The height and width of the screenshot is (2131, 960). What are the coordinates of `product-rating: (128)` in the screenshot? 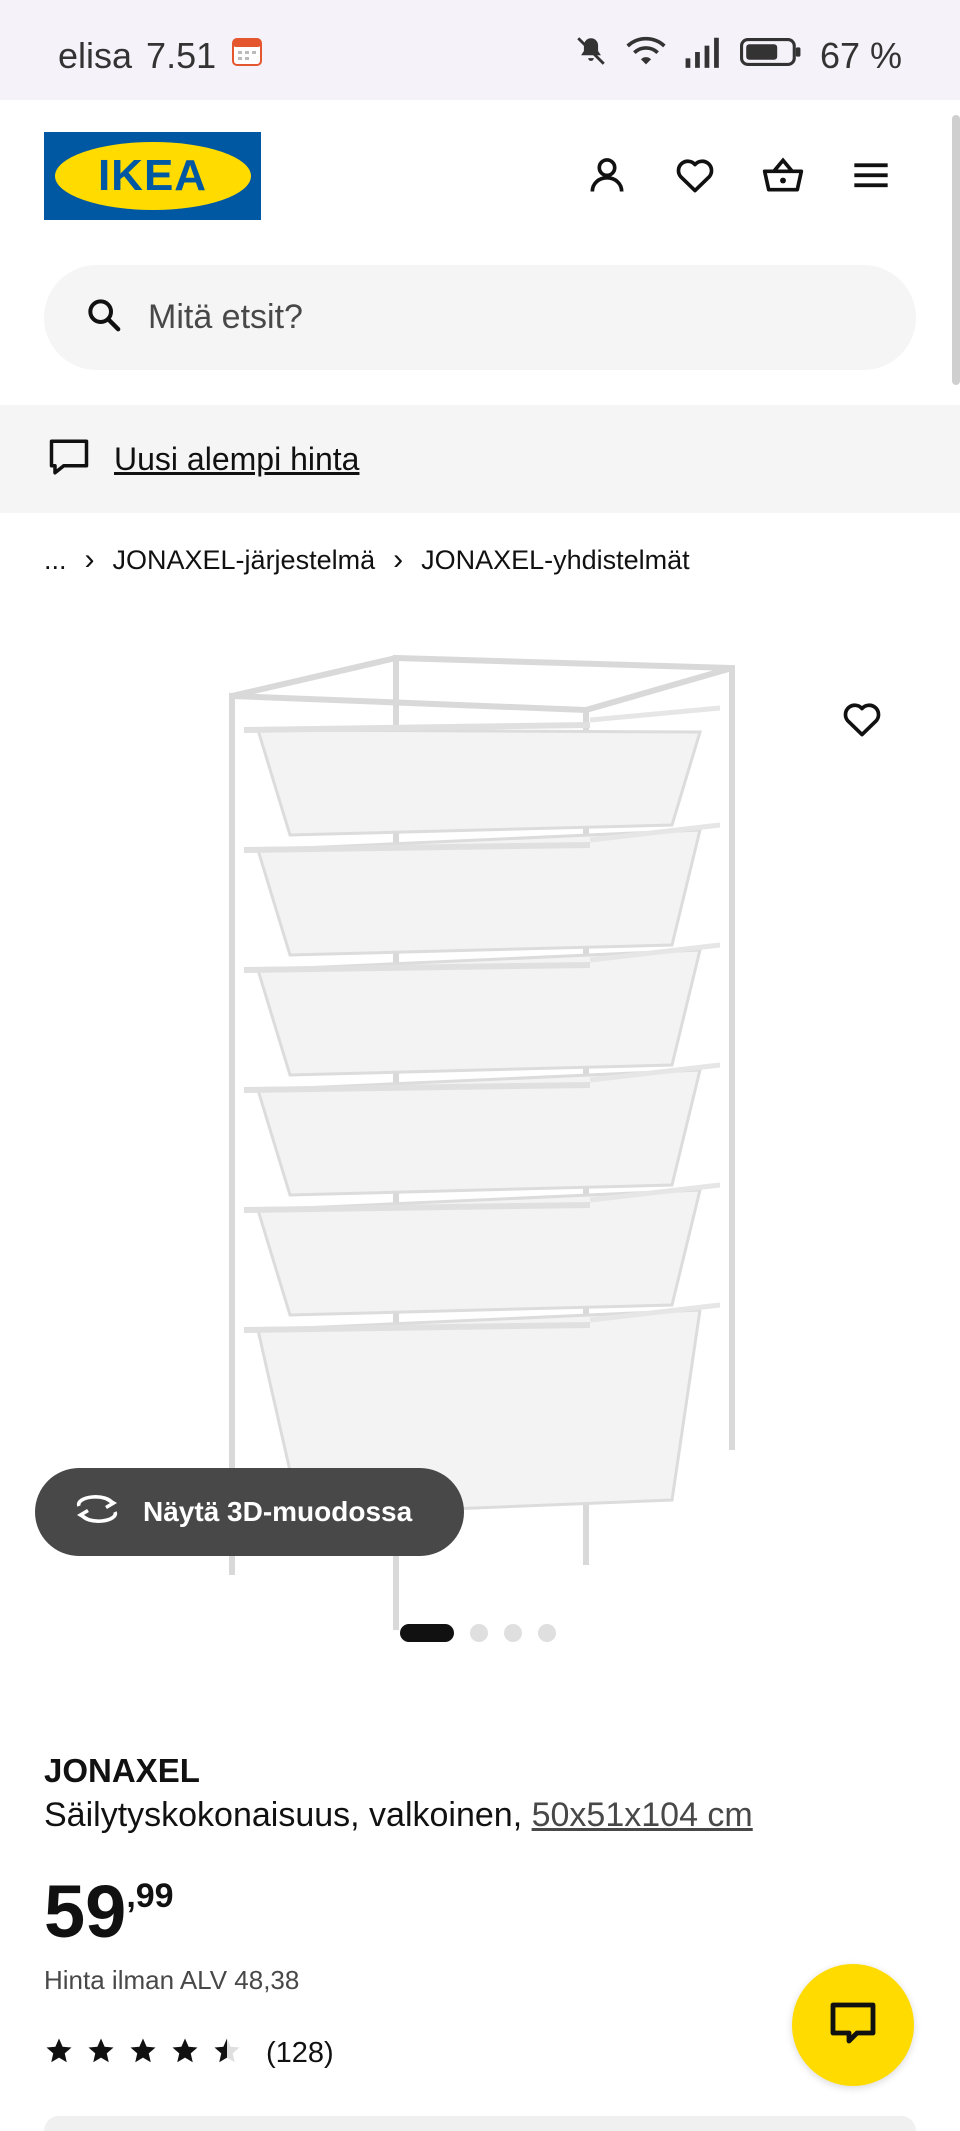 It's located at (189, 2053).